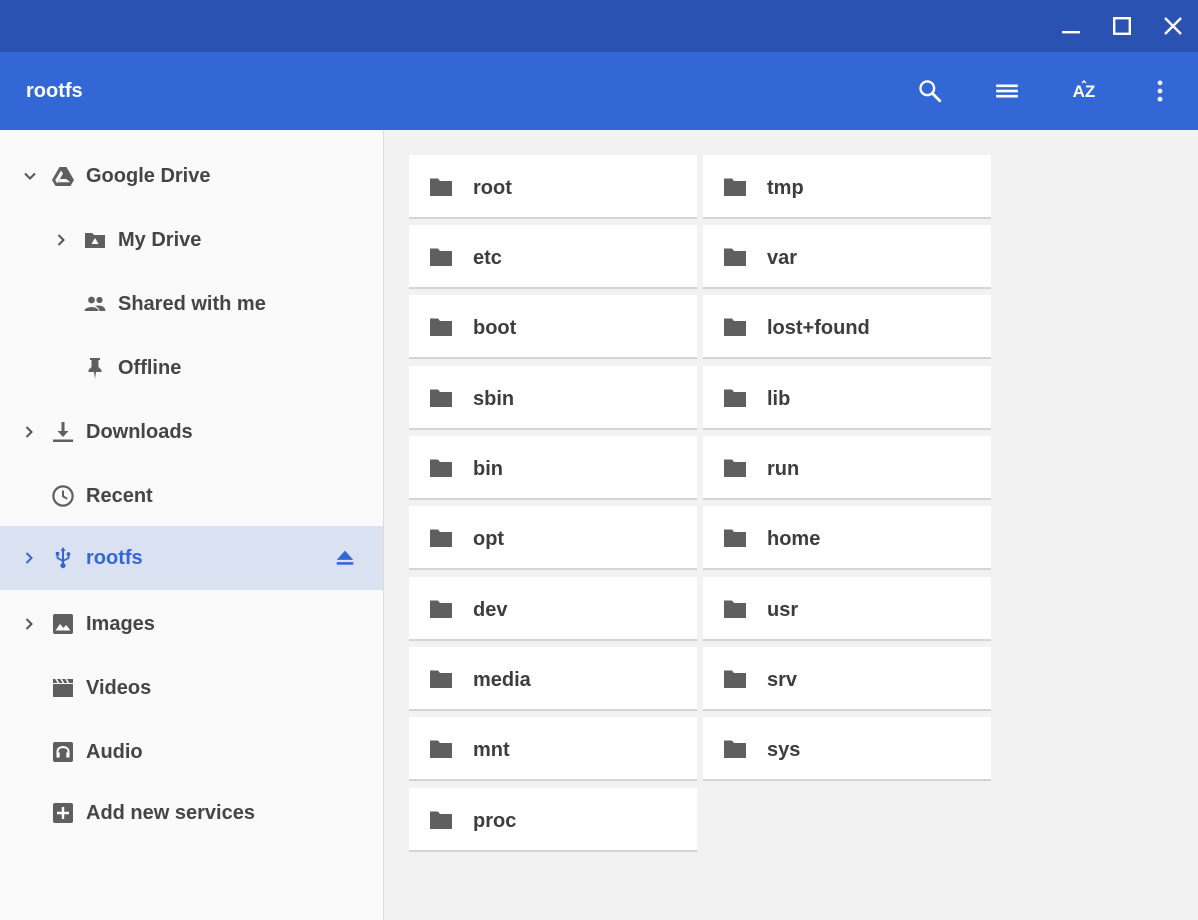 This screenshot has width=1198, height=920. I want to click on google-drive-icon, so click(63, 176).